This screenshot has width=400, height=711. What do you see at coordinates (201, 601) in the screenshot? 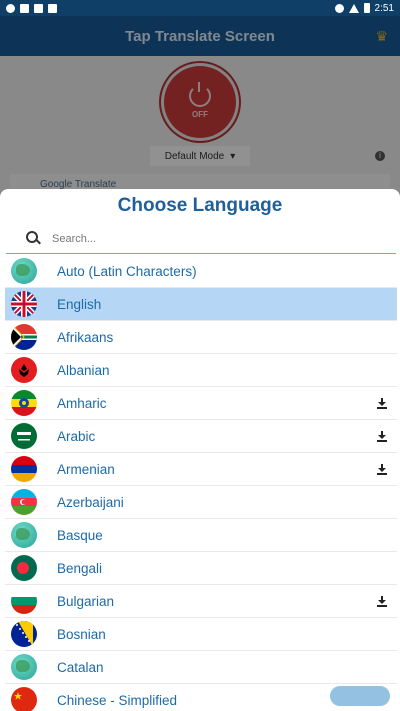
I see `language-row: Bulgarian` at bounding box center [201, 601].